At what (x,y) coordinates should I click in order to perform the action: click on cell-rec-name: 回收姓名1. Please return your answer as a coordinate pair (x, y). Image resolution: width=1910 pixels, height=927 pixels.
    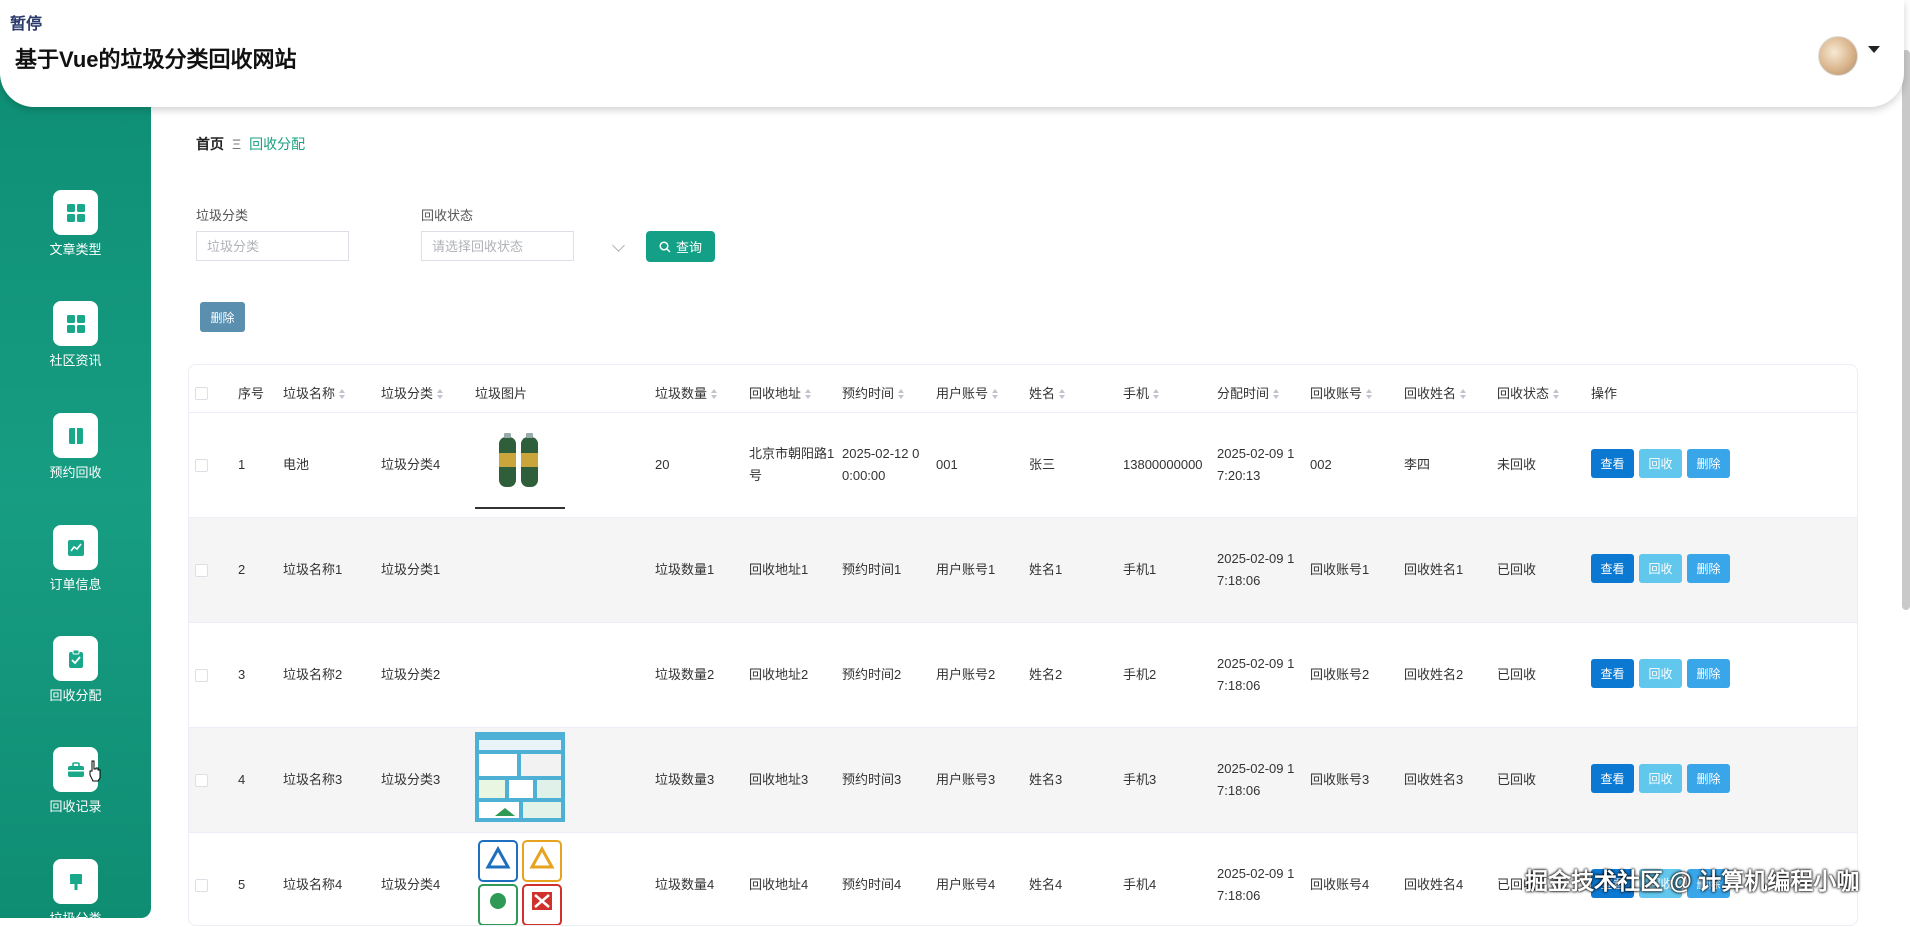
    Looking at the image, I should click on (1434, 569).